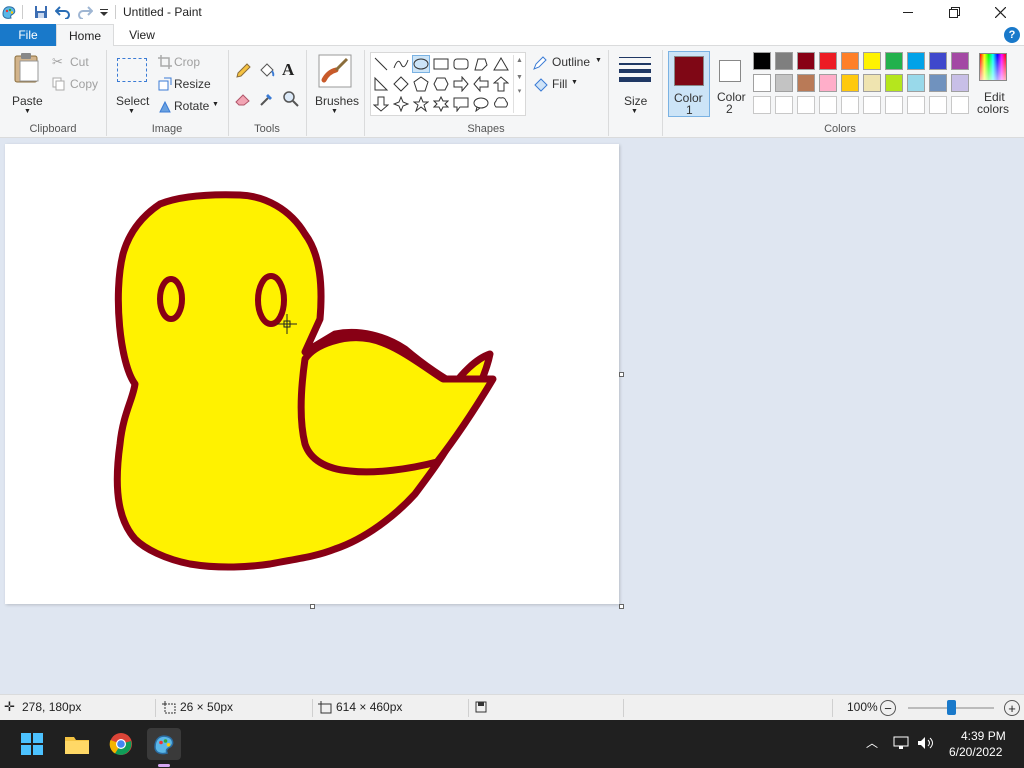 This screenshot has height=768, width=1024. What do you see at coordinates (954, 12) in the screenshot?
I see `restore-button` at bounding box center [954, 12].